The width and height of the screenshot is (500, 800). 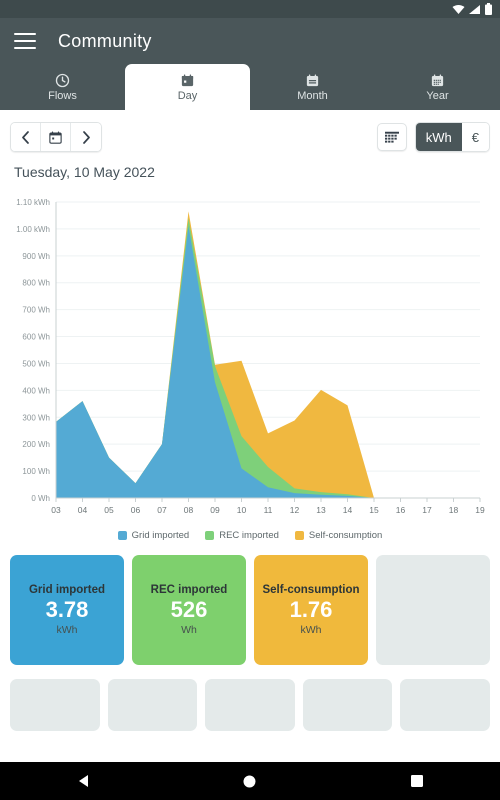 I want to click on tab-day: Day, so click(x=187, y=87).